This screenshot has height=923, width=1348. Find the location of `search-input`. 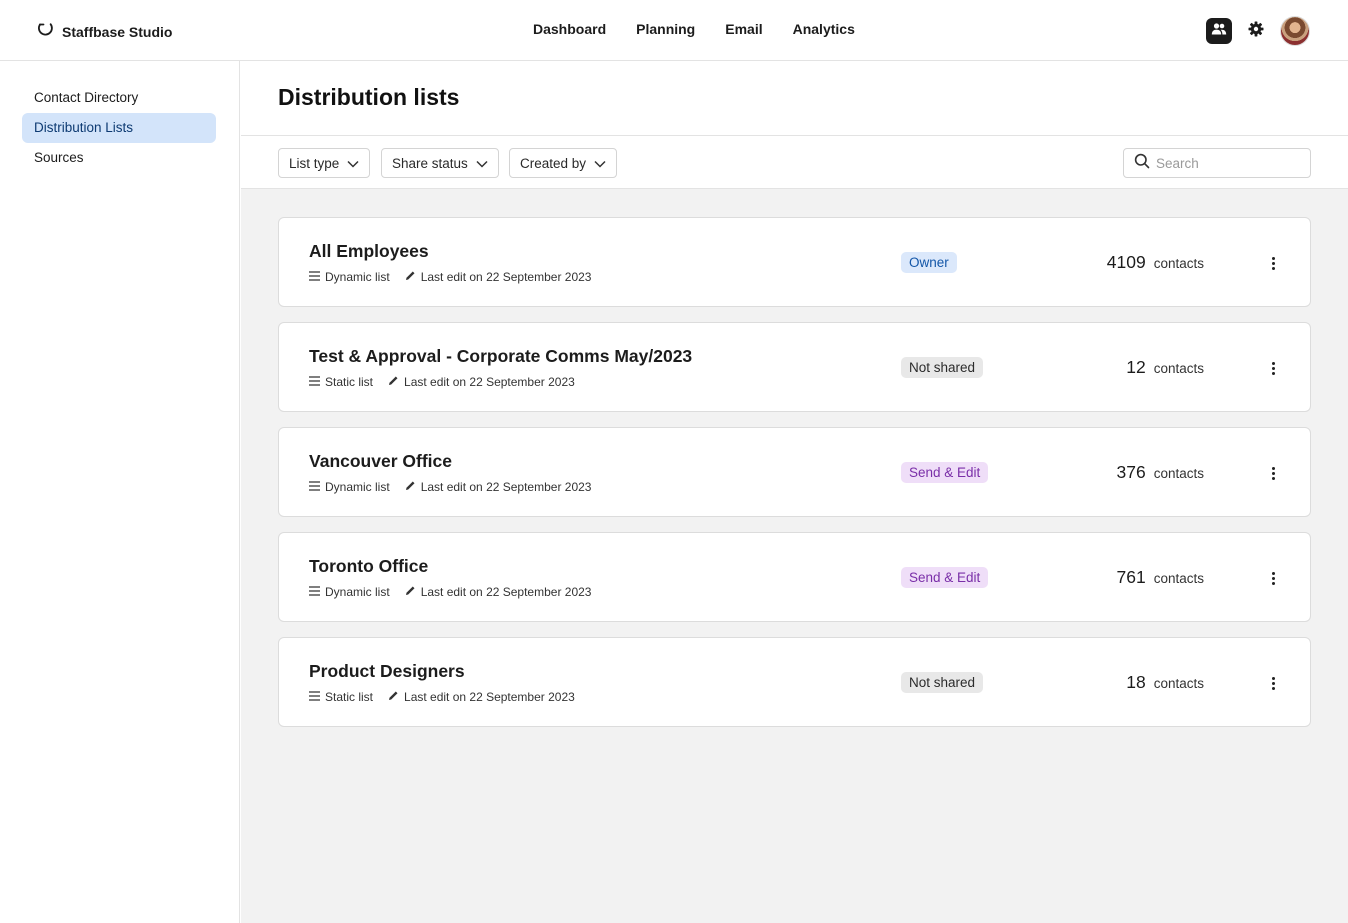

search-input is located at coordinates (1226, 163).